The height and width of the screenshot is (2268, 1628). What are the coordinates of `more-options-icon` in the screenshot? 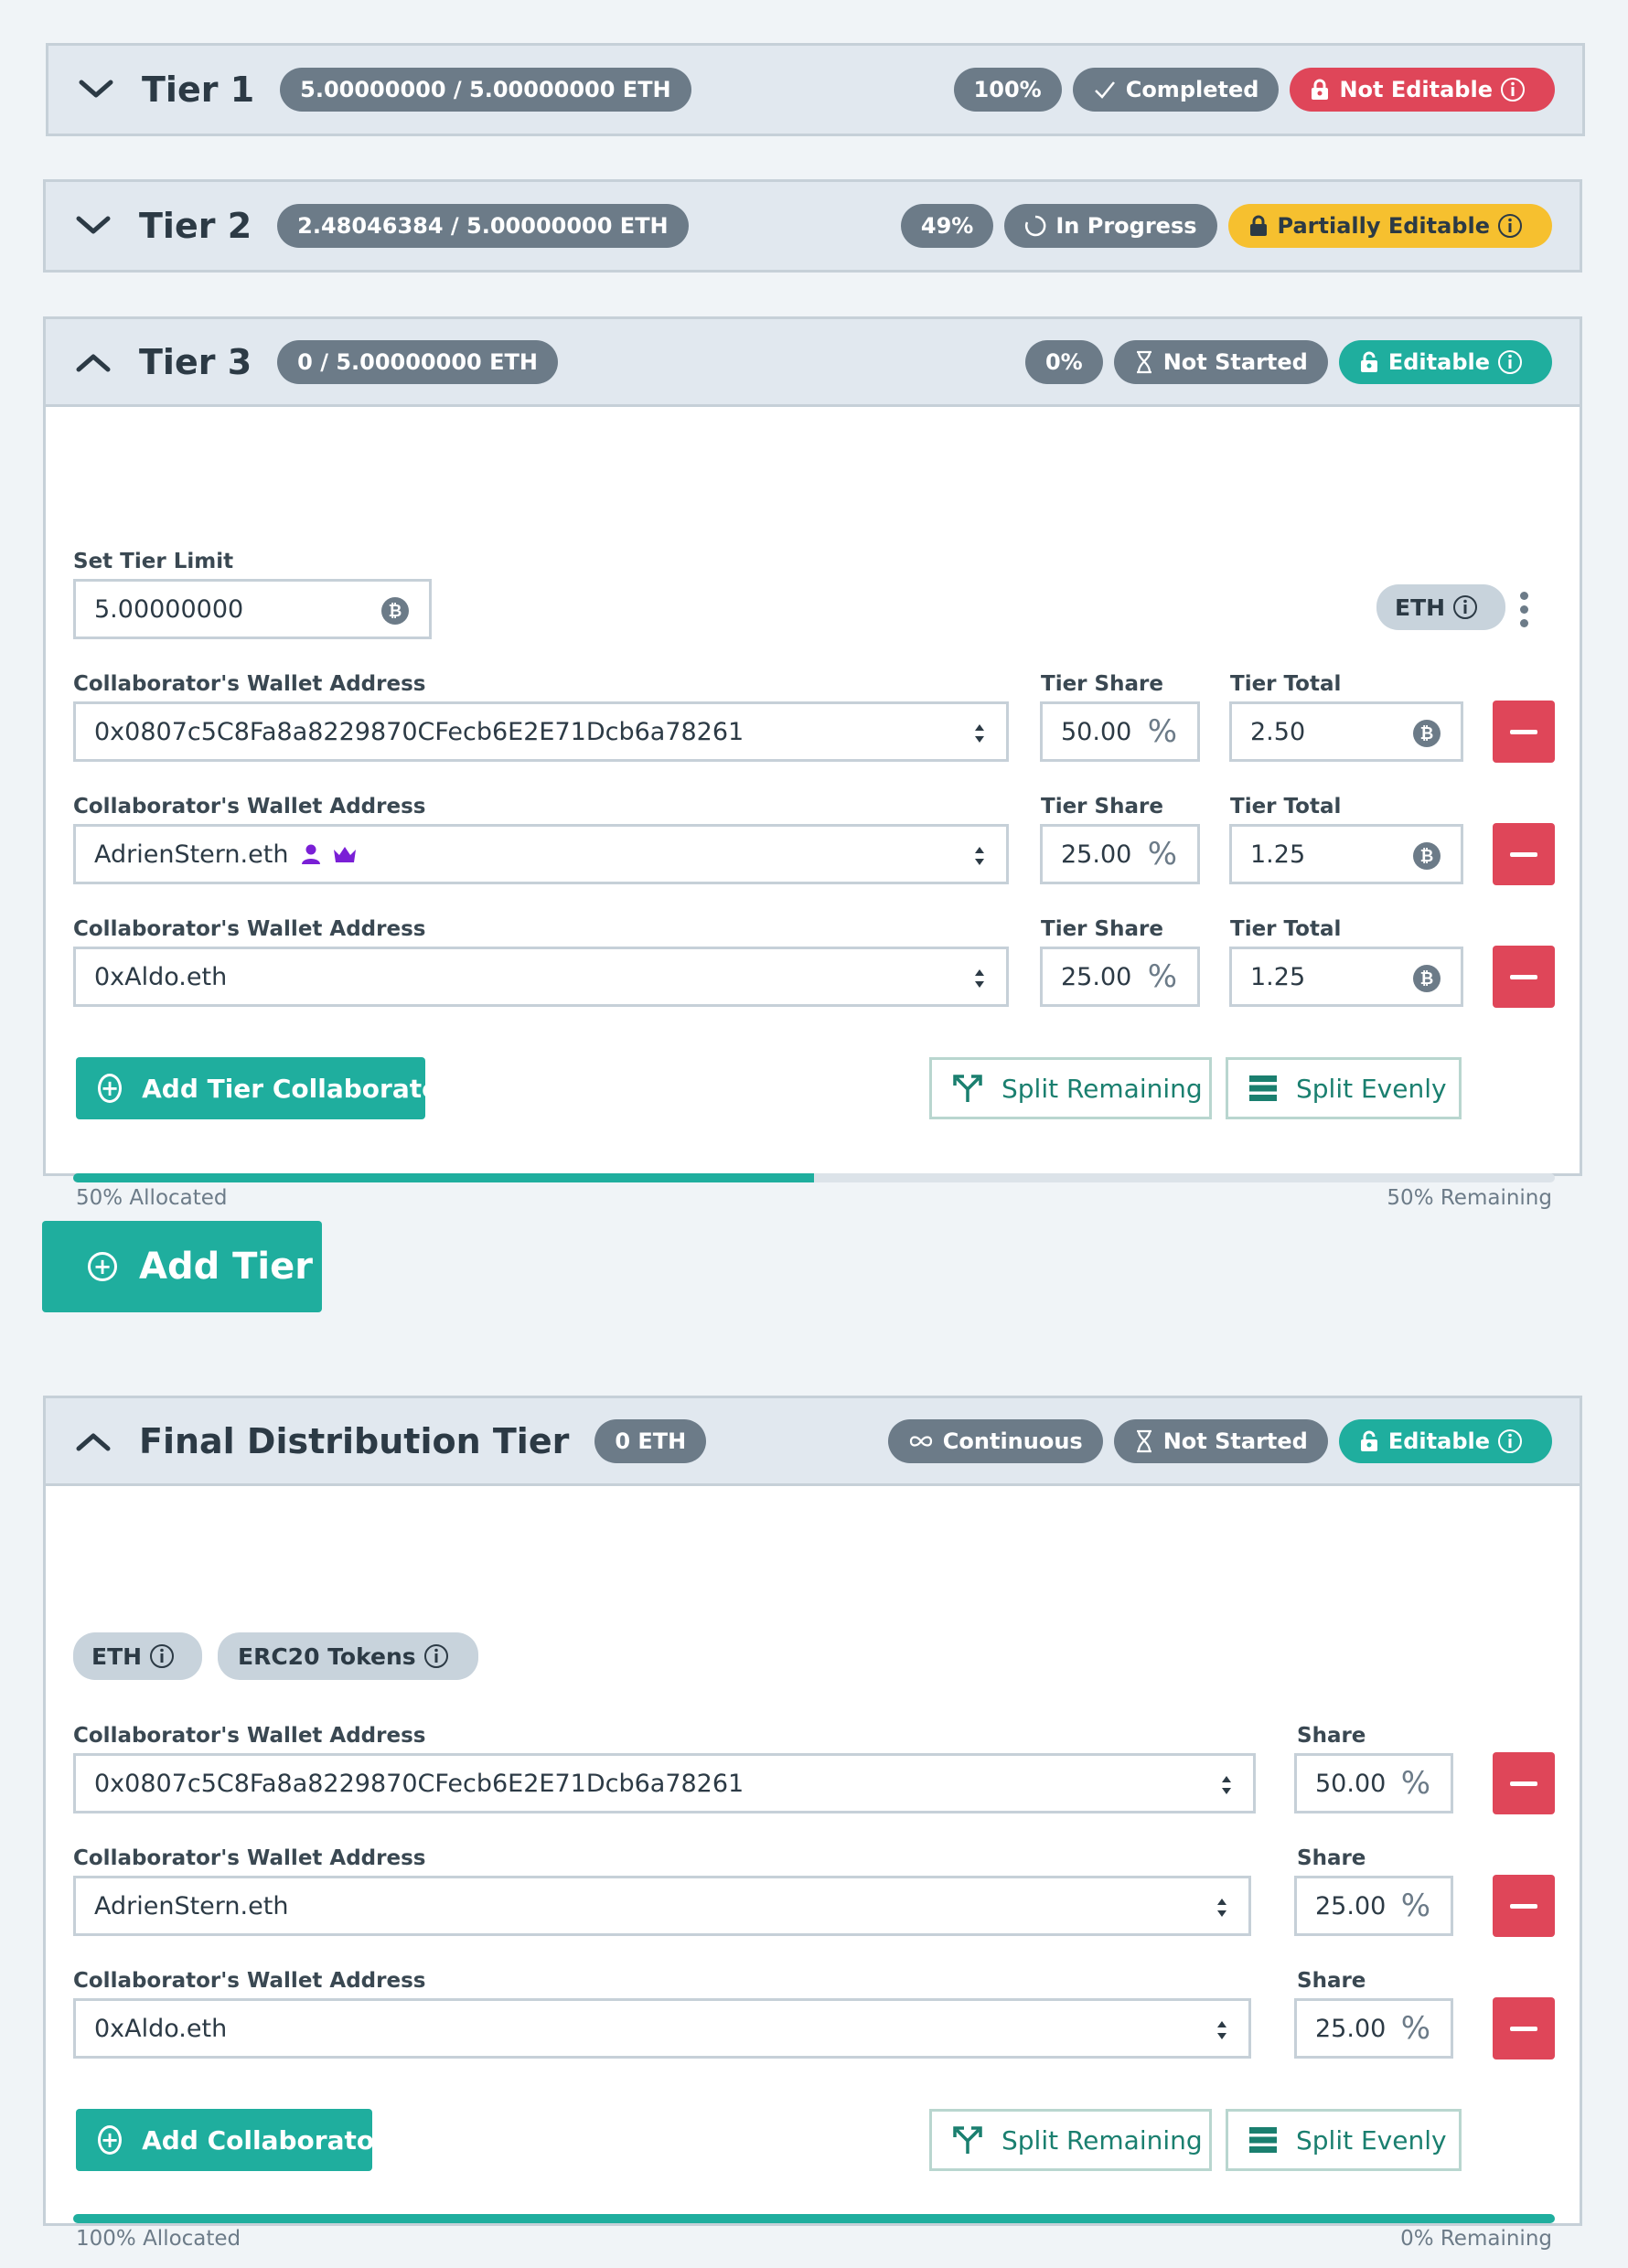 It's located at (1524, 609).